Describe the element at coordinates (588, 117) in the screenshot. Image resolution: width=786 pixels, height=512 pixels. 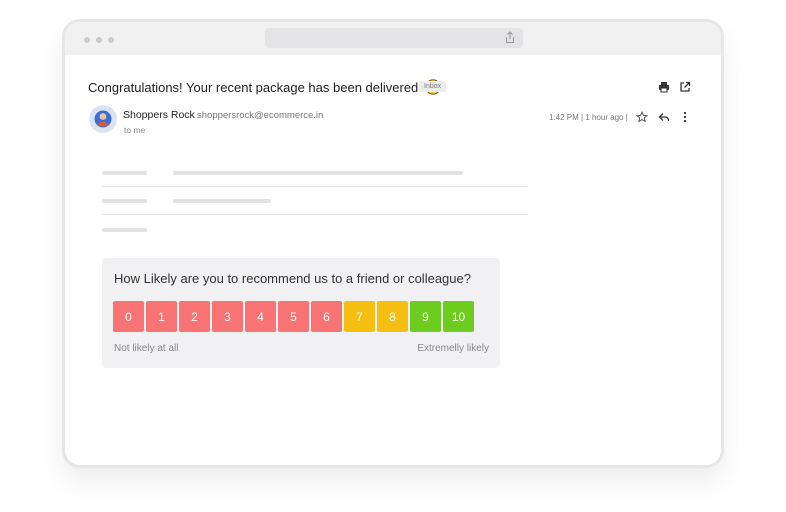
I see `email-timestamp: 1:42 PM | 1 hour ago |` at that location.